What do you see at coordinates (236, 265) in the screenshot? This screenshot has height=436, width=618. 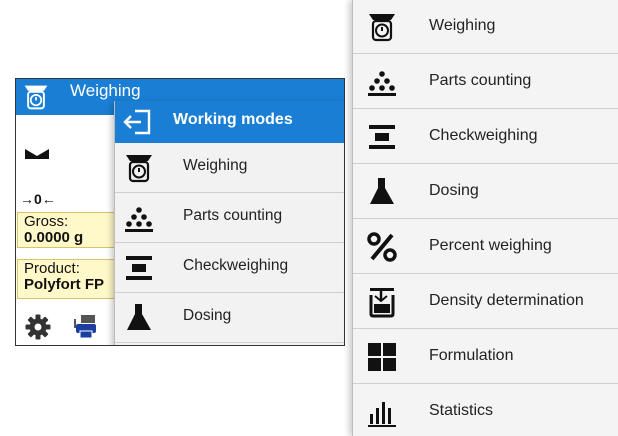 I see `popup-item-label: Checkweighing` at bounding box center [236, 265].